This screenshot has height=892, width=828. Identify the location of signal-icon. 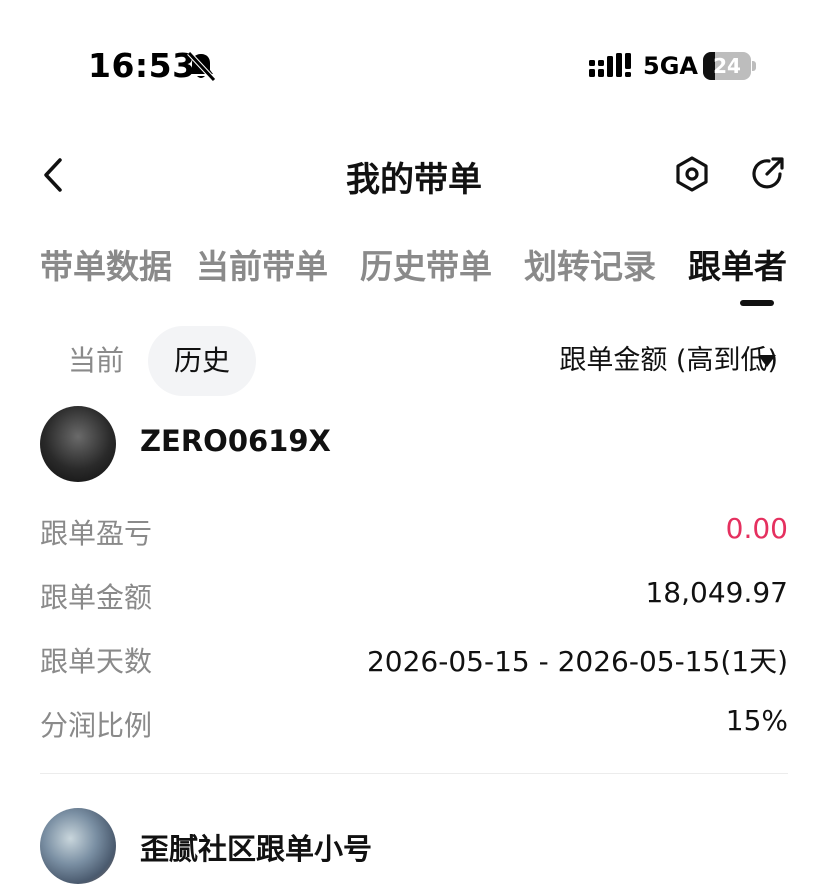
(610, 65).